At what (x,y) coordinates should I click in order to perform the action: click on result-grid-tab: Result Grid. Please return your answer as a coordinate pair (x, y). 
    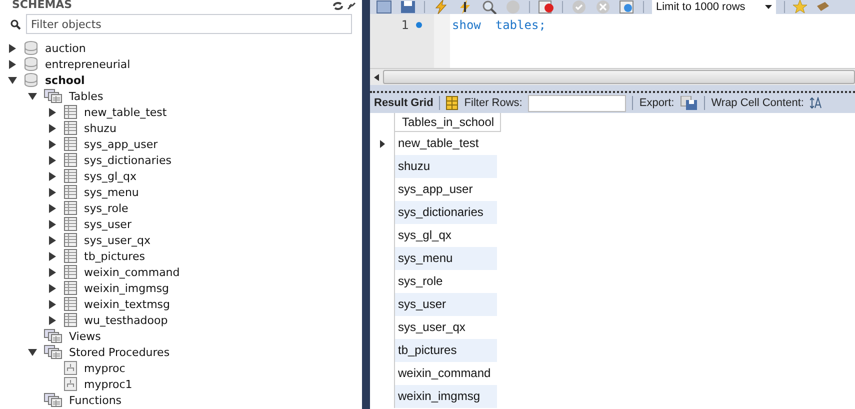
    Looking at the image, I should click on (404, 103).